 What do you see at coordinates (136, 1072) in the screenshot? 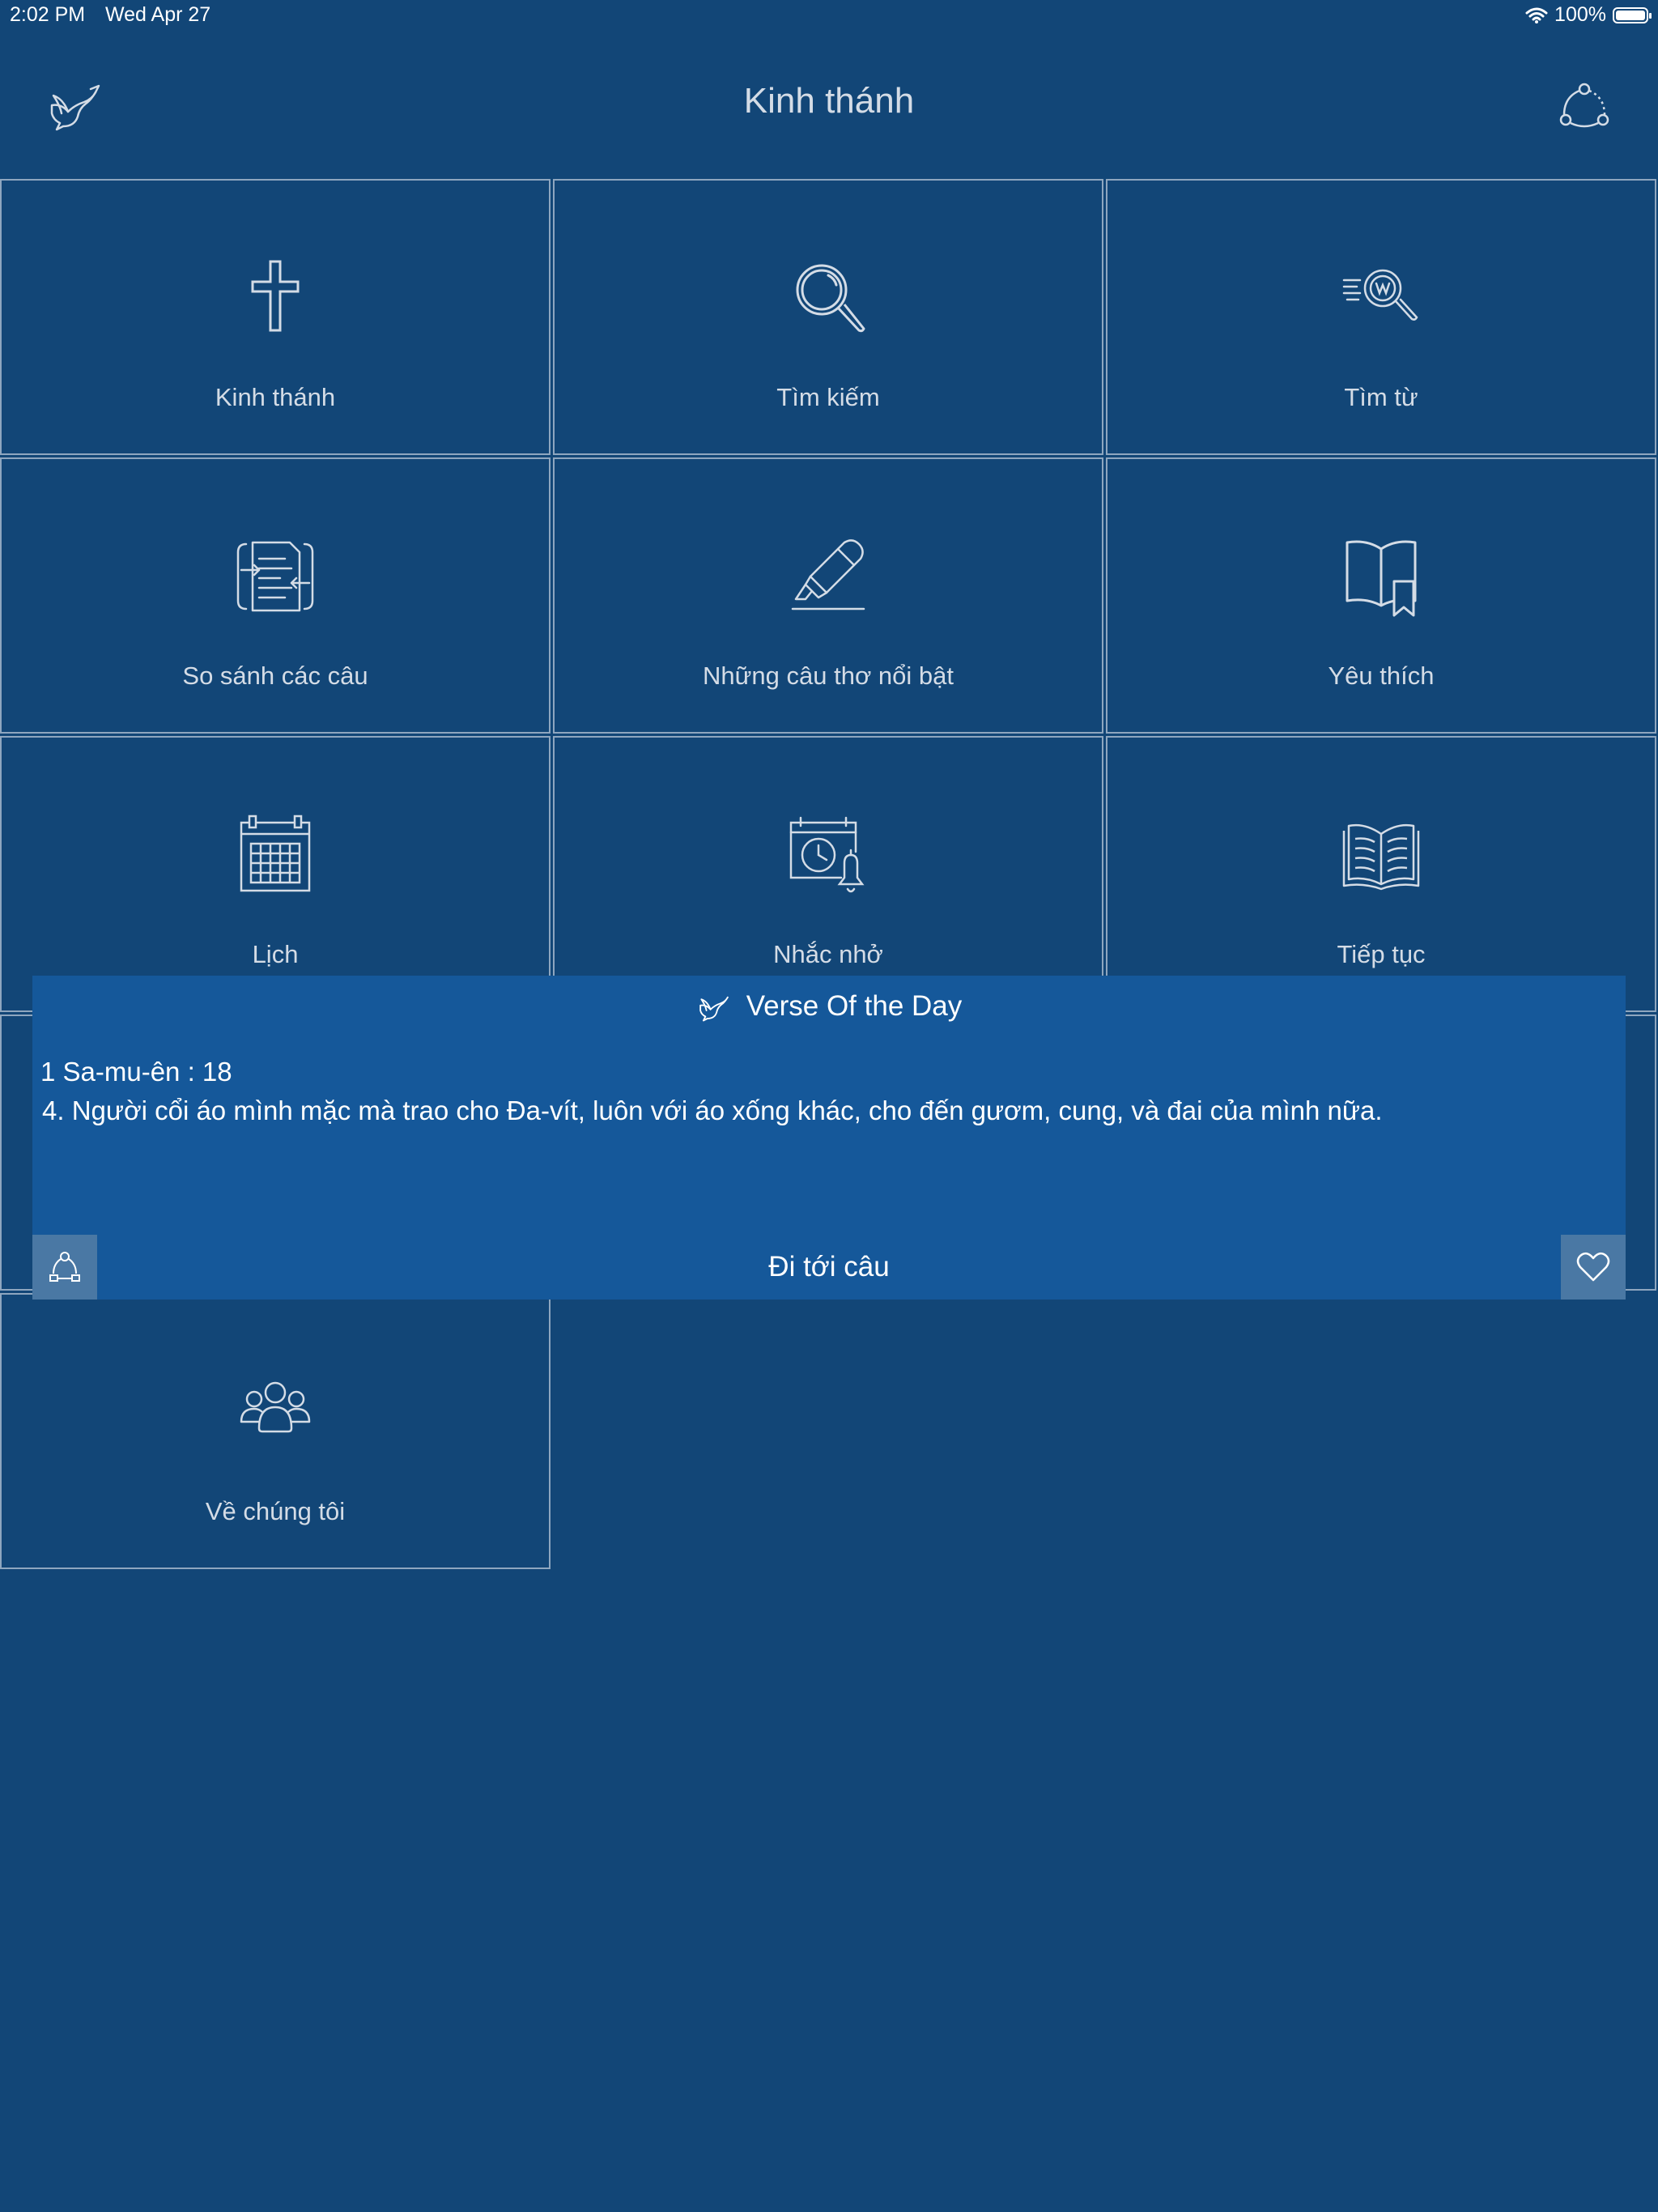
I see `verse-reference: 1 Sa-mu-ên : 18` at bounding box center [136, 1072].